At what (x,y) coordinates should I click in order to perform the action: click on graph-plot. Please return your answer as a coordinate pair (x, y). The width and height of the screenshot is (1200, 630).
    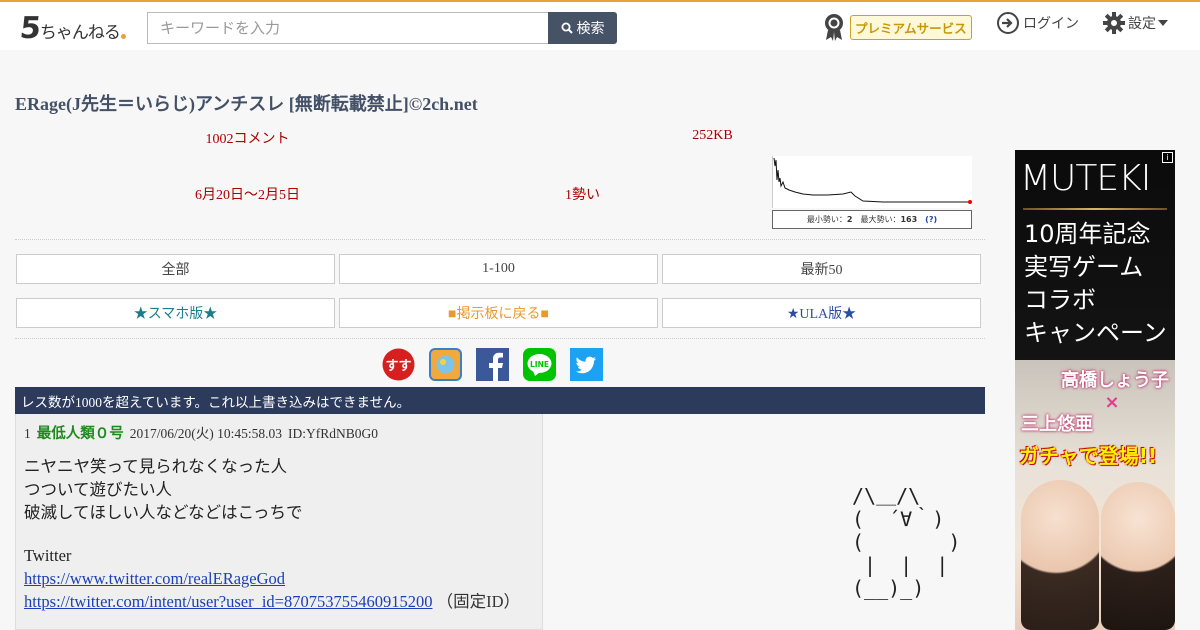
    Looking at the image, I should click on (872, 182).